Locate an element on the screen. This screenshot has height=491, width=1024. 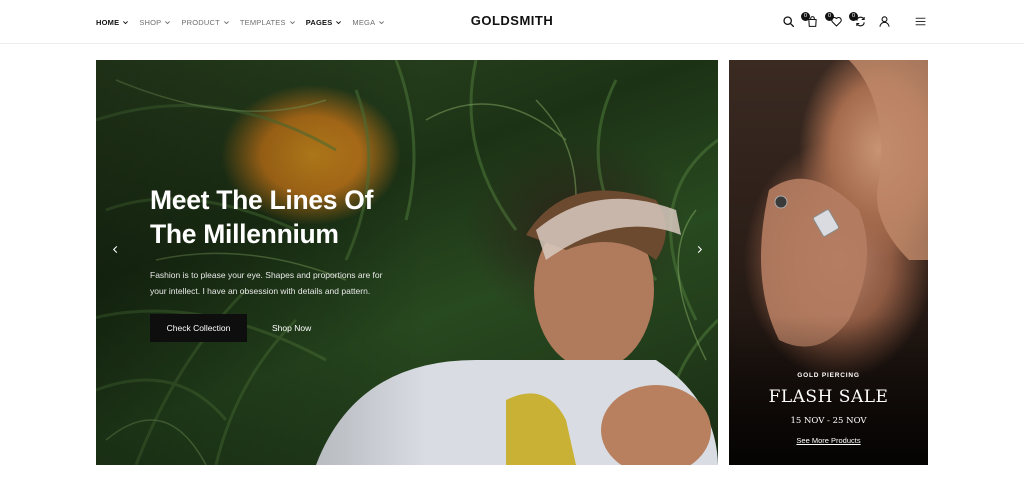
check-collection-button: Check Collection is located at coordinates (198, 328).